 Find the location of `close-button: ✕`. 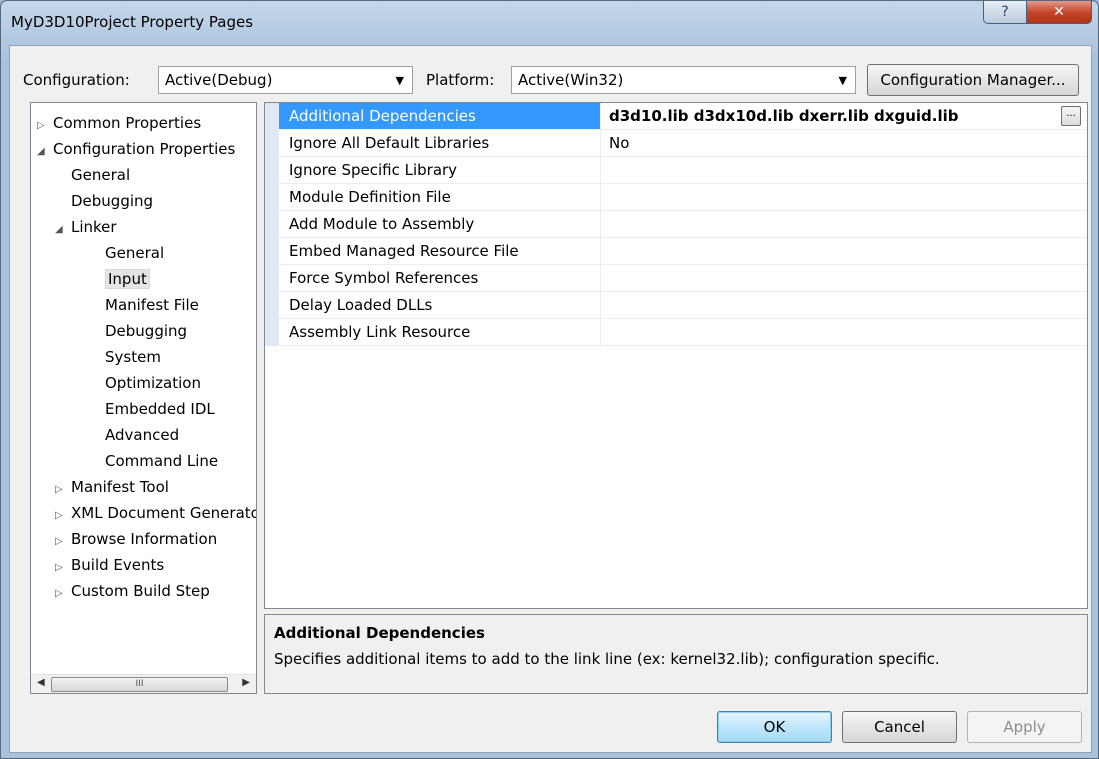

close-button: ✕ is located at coordinates (1059, 12).